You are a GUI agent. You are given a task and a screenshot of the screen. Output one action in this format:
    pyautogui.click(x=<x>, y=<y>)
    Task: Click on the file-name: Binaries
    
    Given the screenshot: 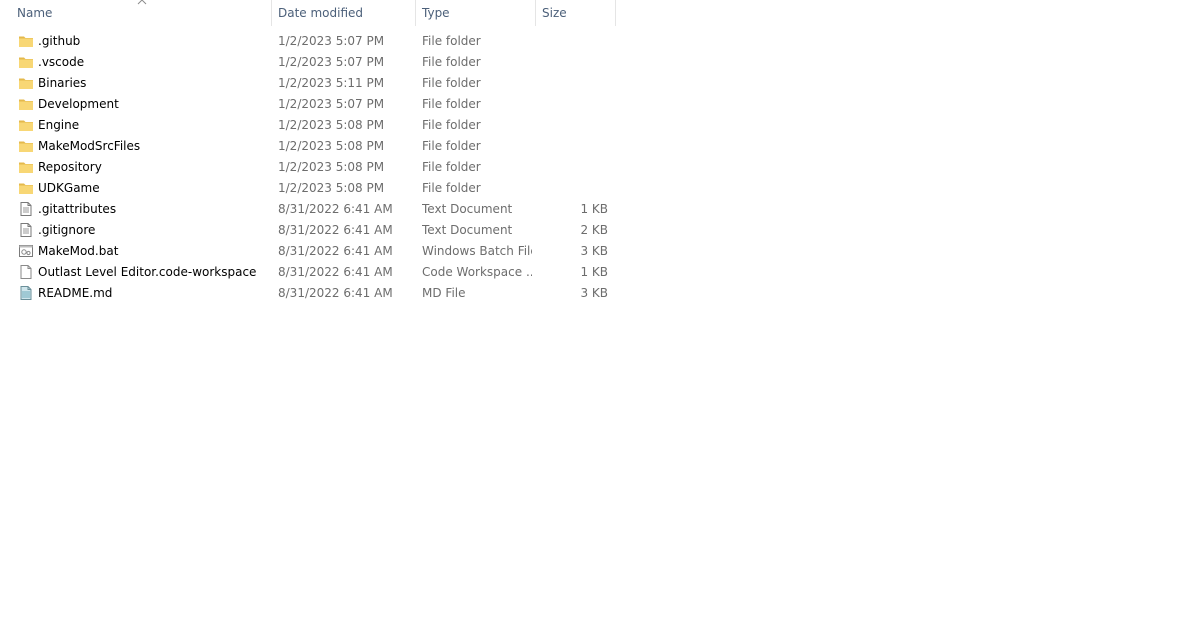 What is the action you would take?
    pyautogui.click(x=62, y=83)
    